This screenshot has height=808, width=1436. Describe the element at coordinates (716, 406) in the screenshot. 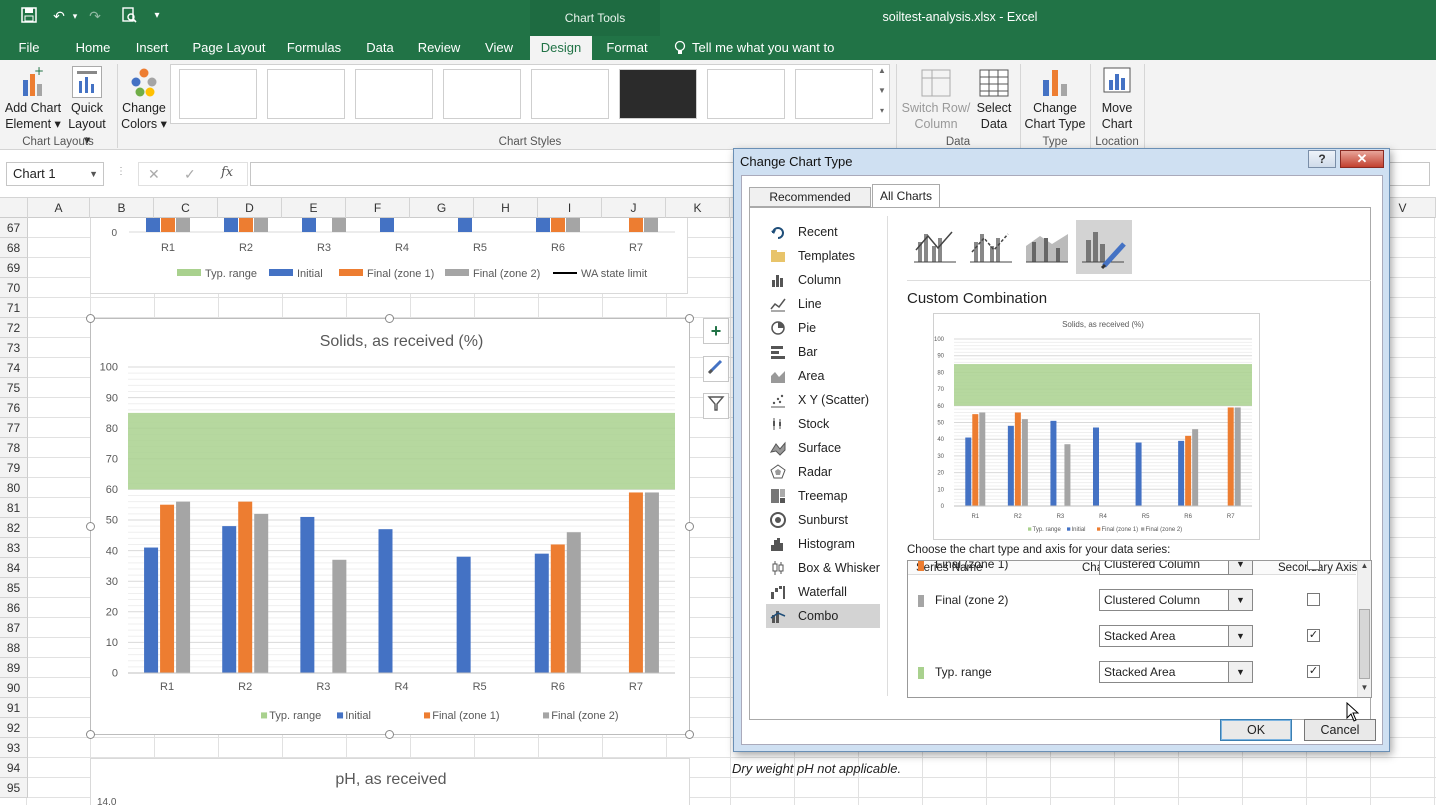

I see `chart-filters-funnel-icon` at that location.